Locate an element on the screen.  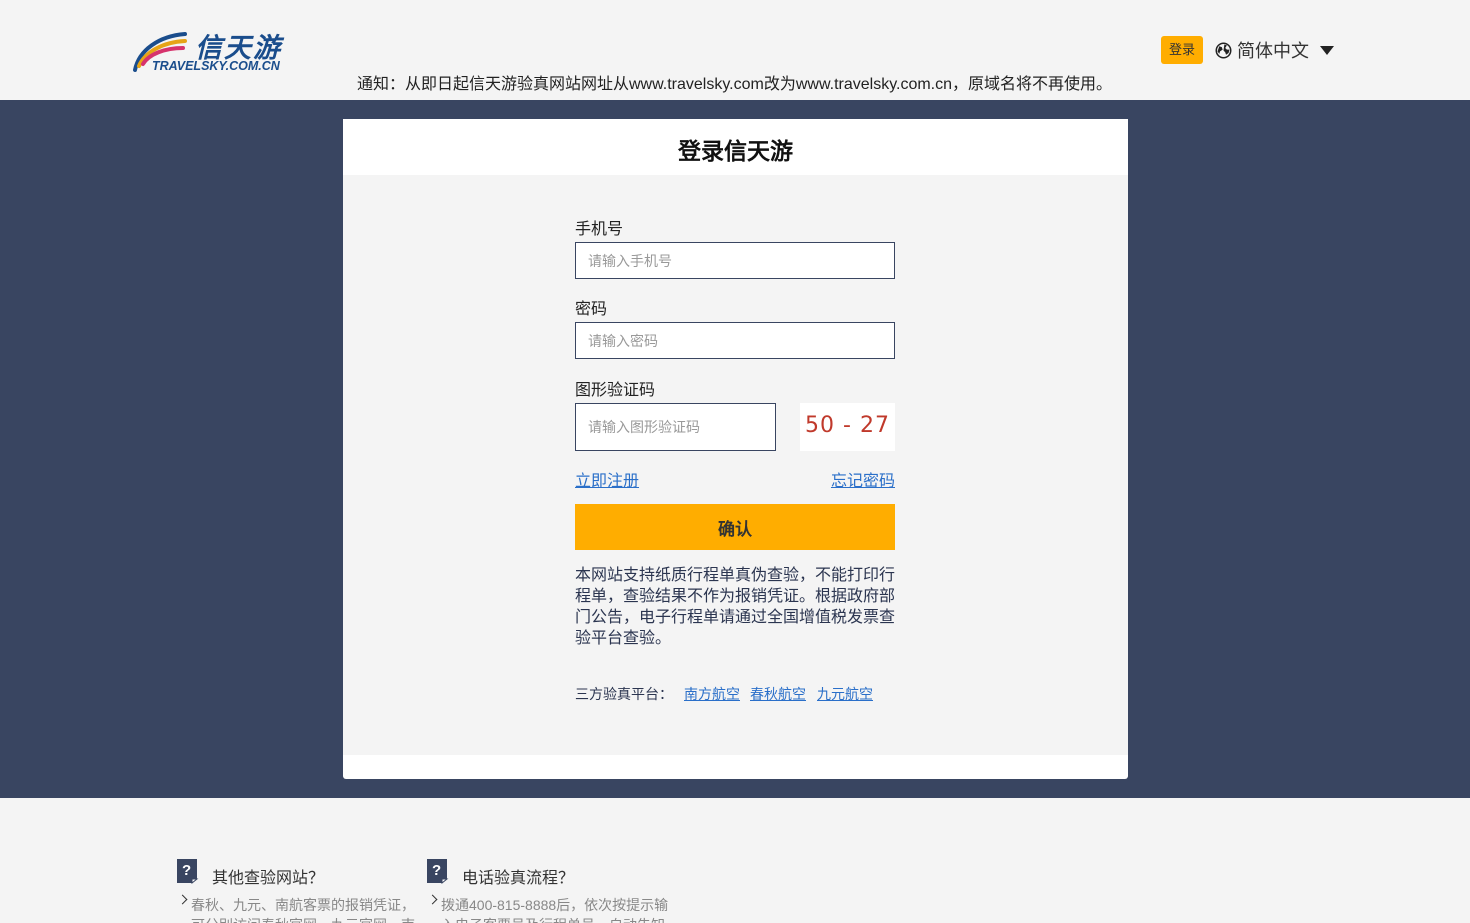
globe-icon is located at coordinates (1223, 50).